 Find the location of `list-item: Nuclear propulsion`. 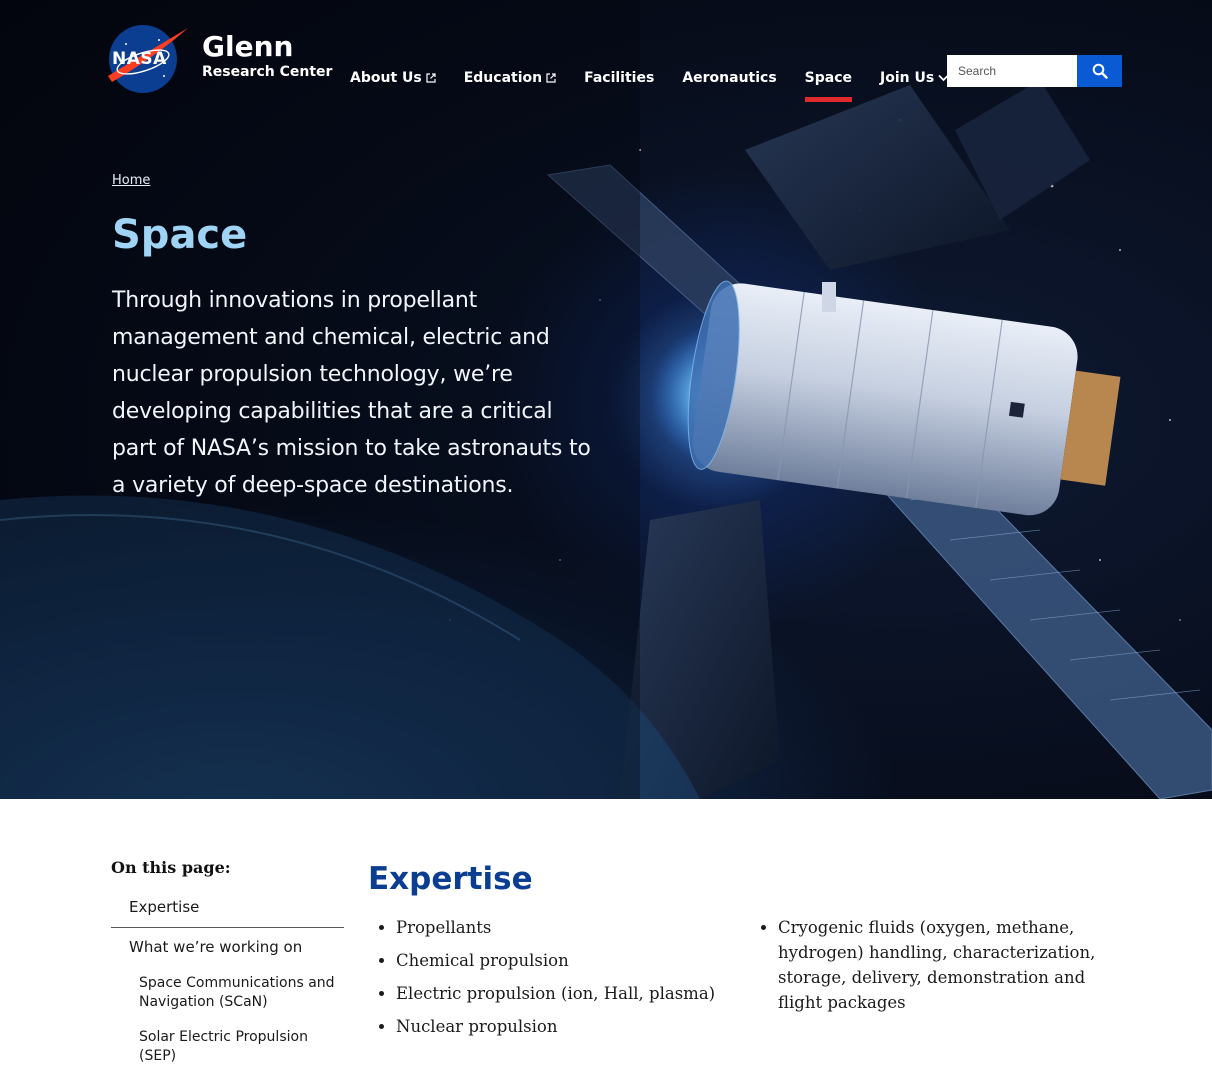

list-item: Nuclear propulsion is located at coordinates (566, 1026).